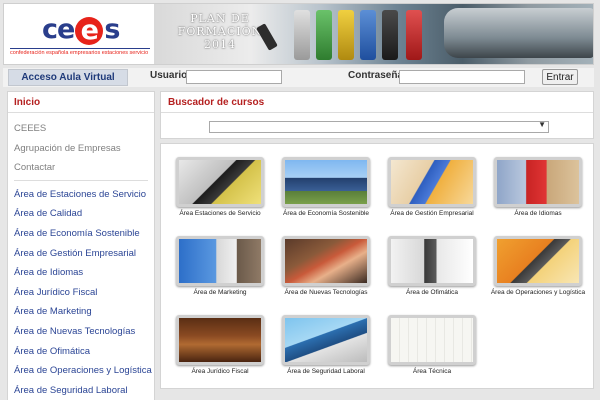  I want to click on sidebar-item-seguridad: Área de Seguridad Laboral, so click(81, 390).